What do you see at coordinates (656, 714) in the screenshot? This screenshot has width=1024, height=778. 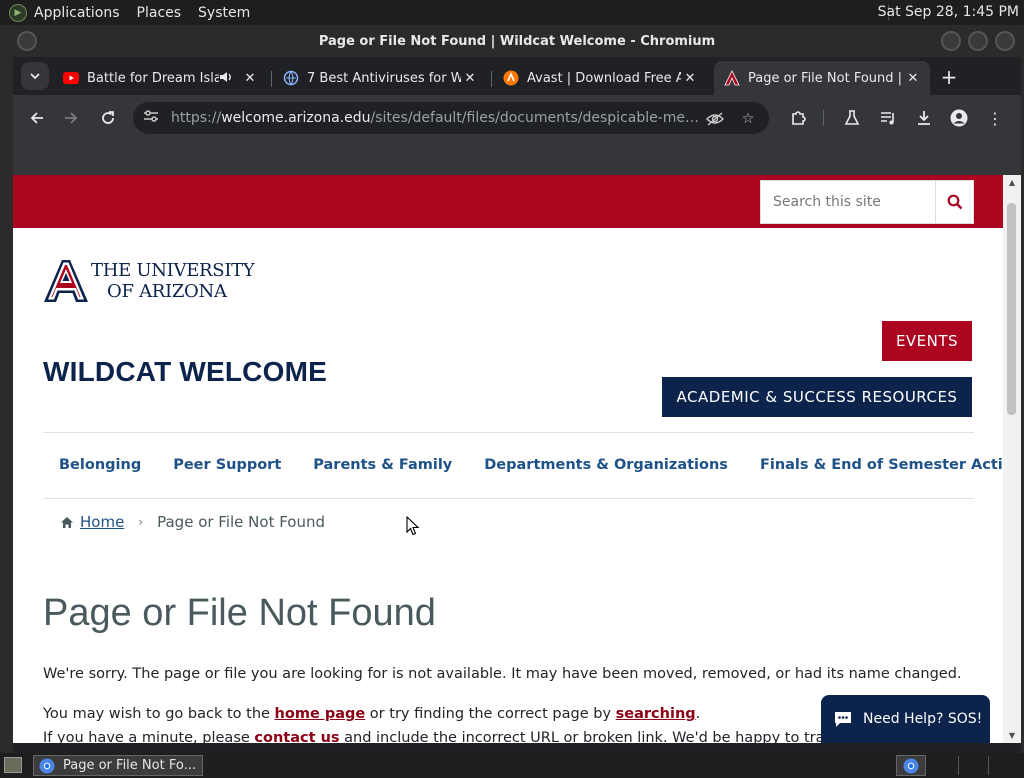 I see `searching-link: searching` at bounding box center [656, 714].